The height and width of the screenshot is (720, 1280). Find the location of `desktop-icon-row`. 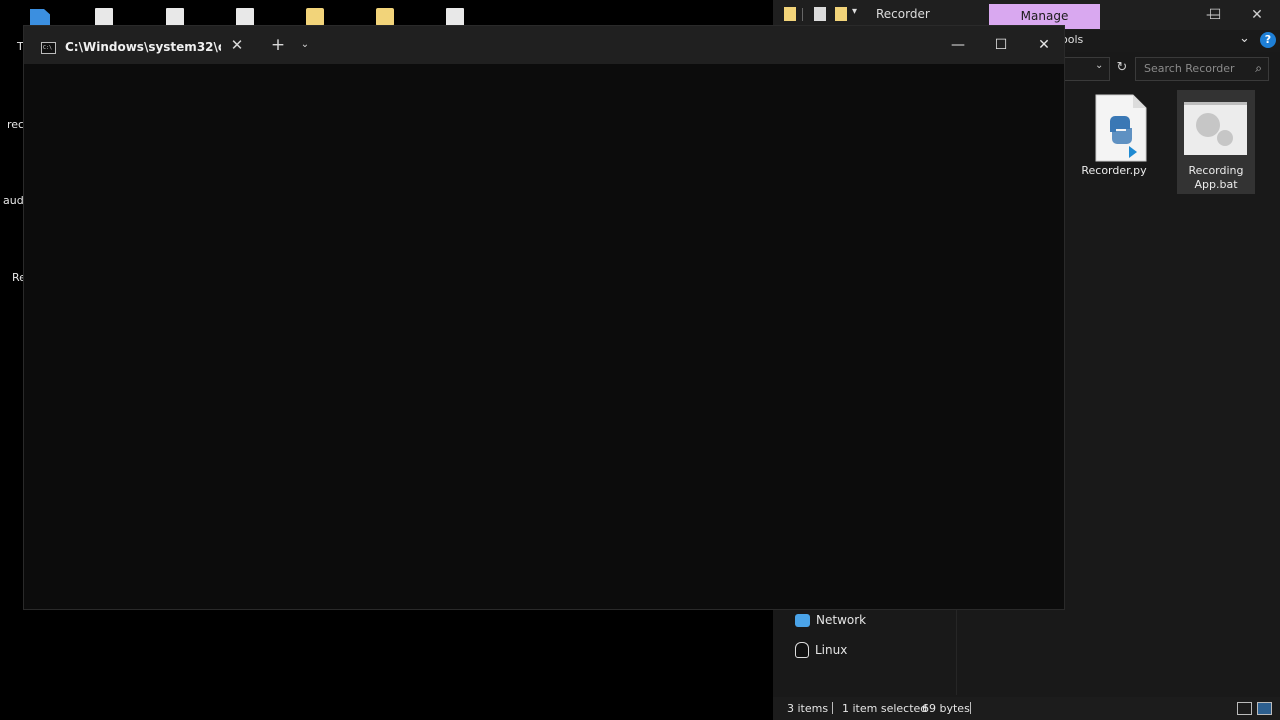

desktop-icon-row is located at coordinates (390, 14).